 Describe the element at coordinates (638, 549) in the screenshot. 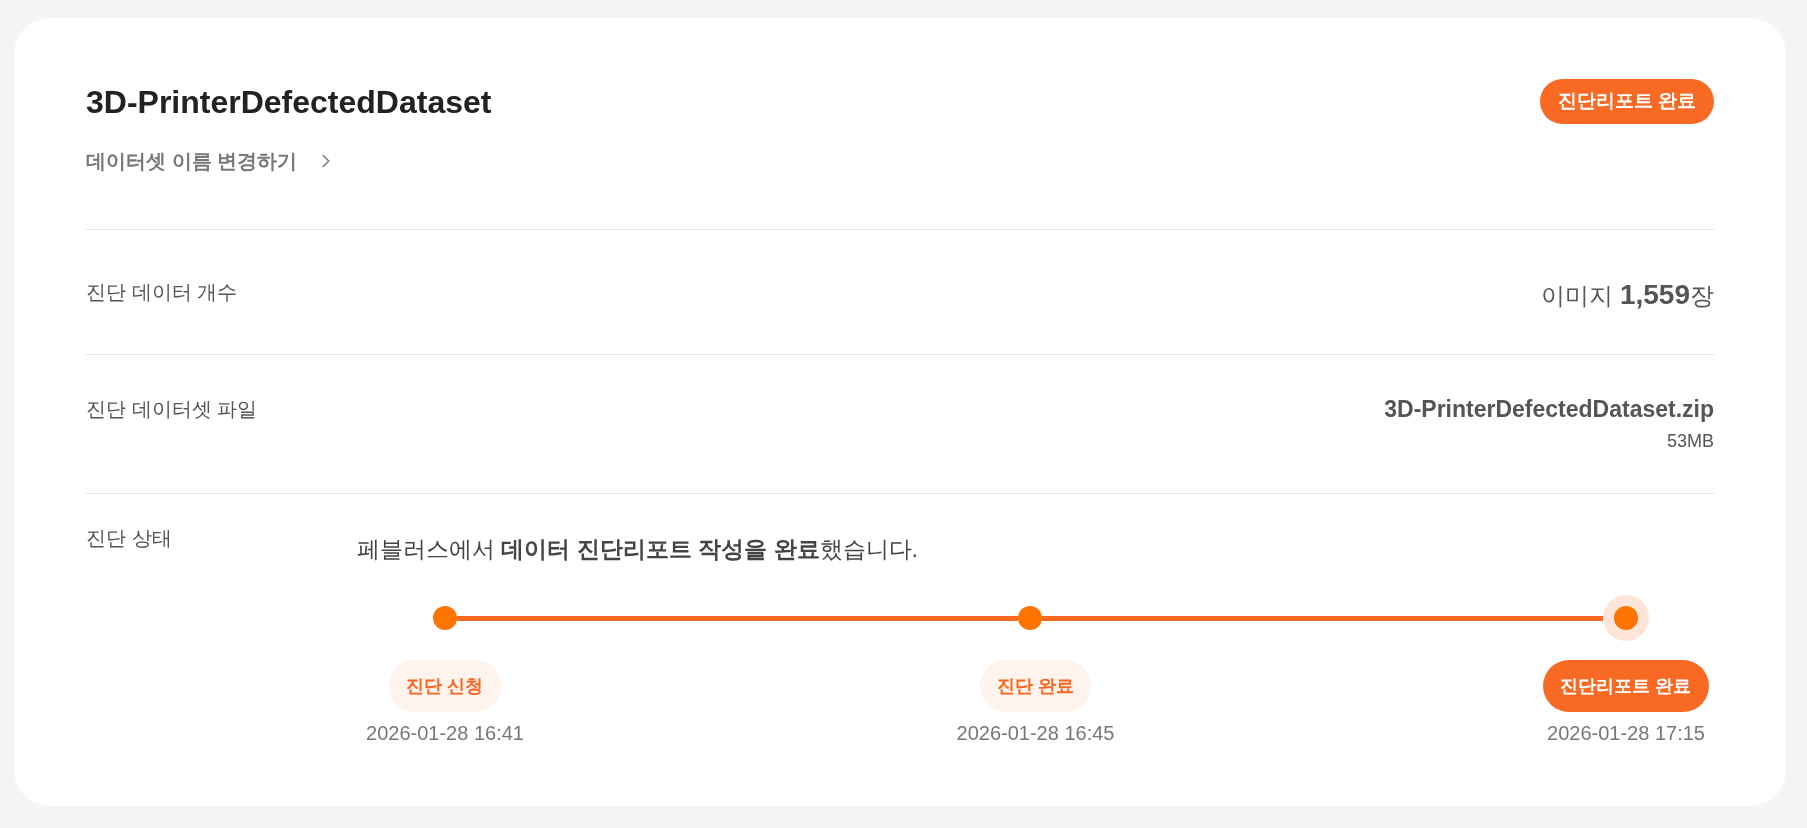

I see `status-message: 페블러스에서 데이터 진단리포트 작성을 완료했습니다.` at that location.